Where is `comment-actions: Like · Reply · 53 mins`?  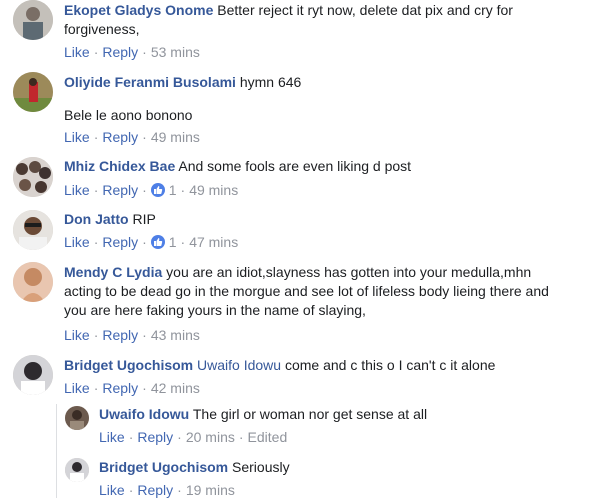 comment-actions: Like · Reply · 53 mins is located at coordinates (132, 52).